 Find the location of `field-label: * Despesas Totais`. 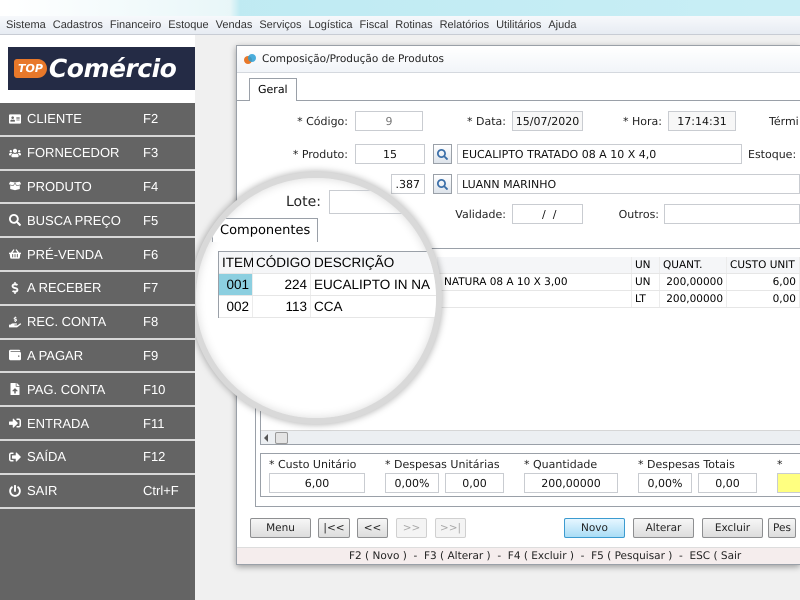

field-label: * Despesas Totais is located at coordinates (687, 464).